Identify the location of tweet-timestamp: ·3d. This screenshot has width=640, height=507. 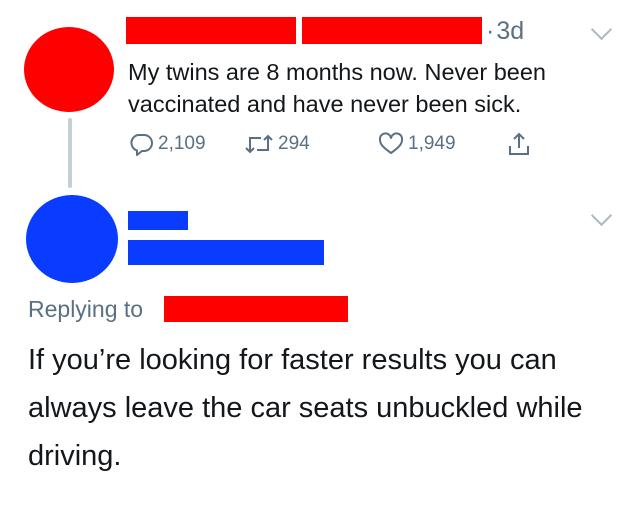
(505, 31).